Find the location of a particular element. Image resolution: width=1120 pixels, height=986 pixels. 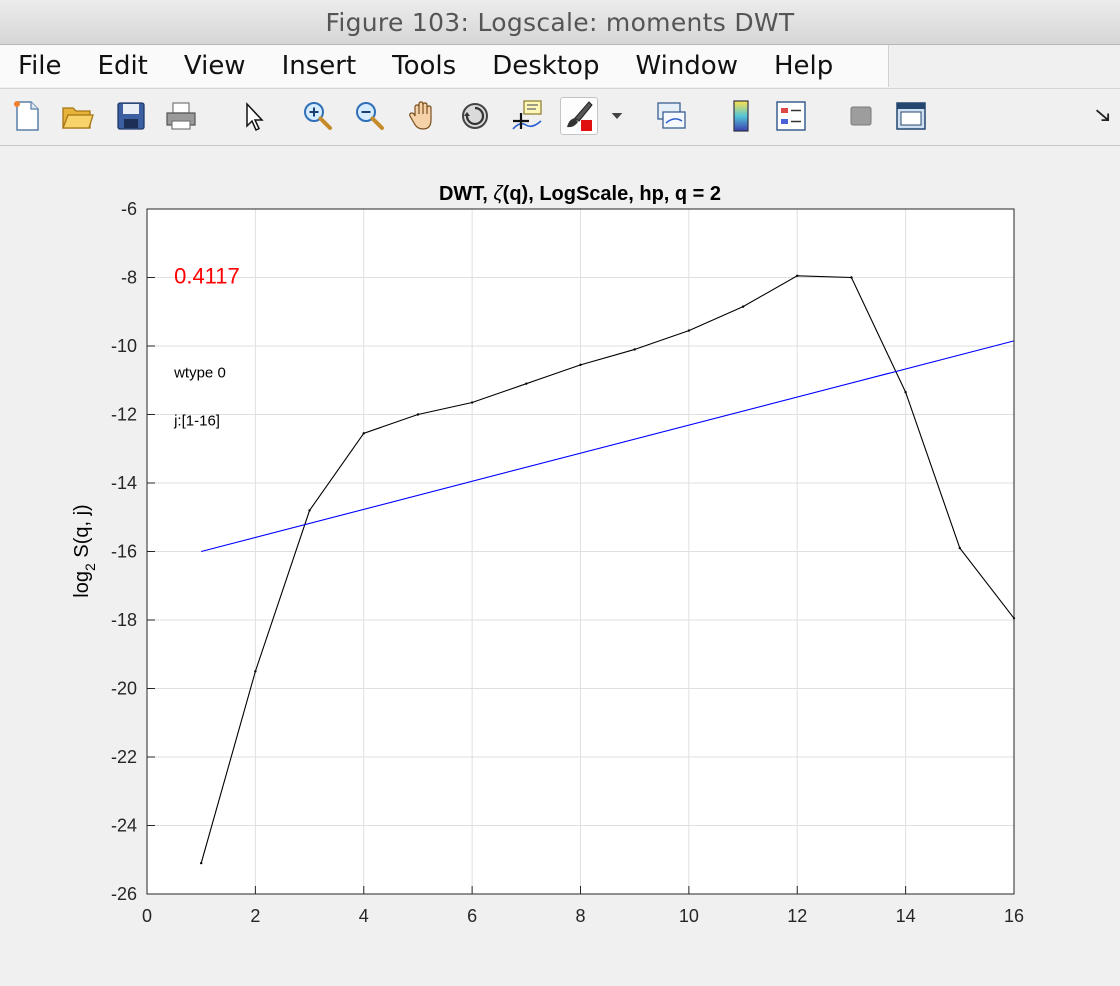

legend-button is located at coordinates (791, 116).